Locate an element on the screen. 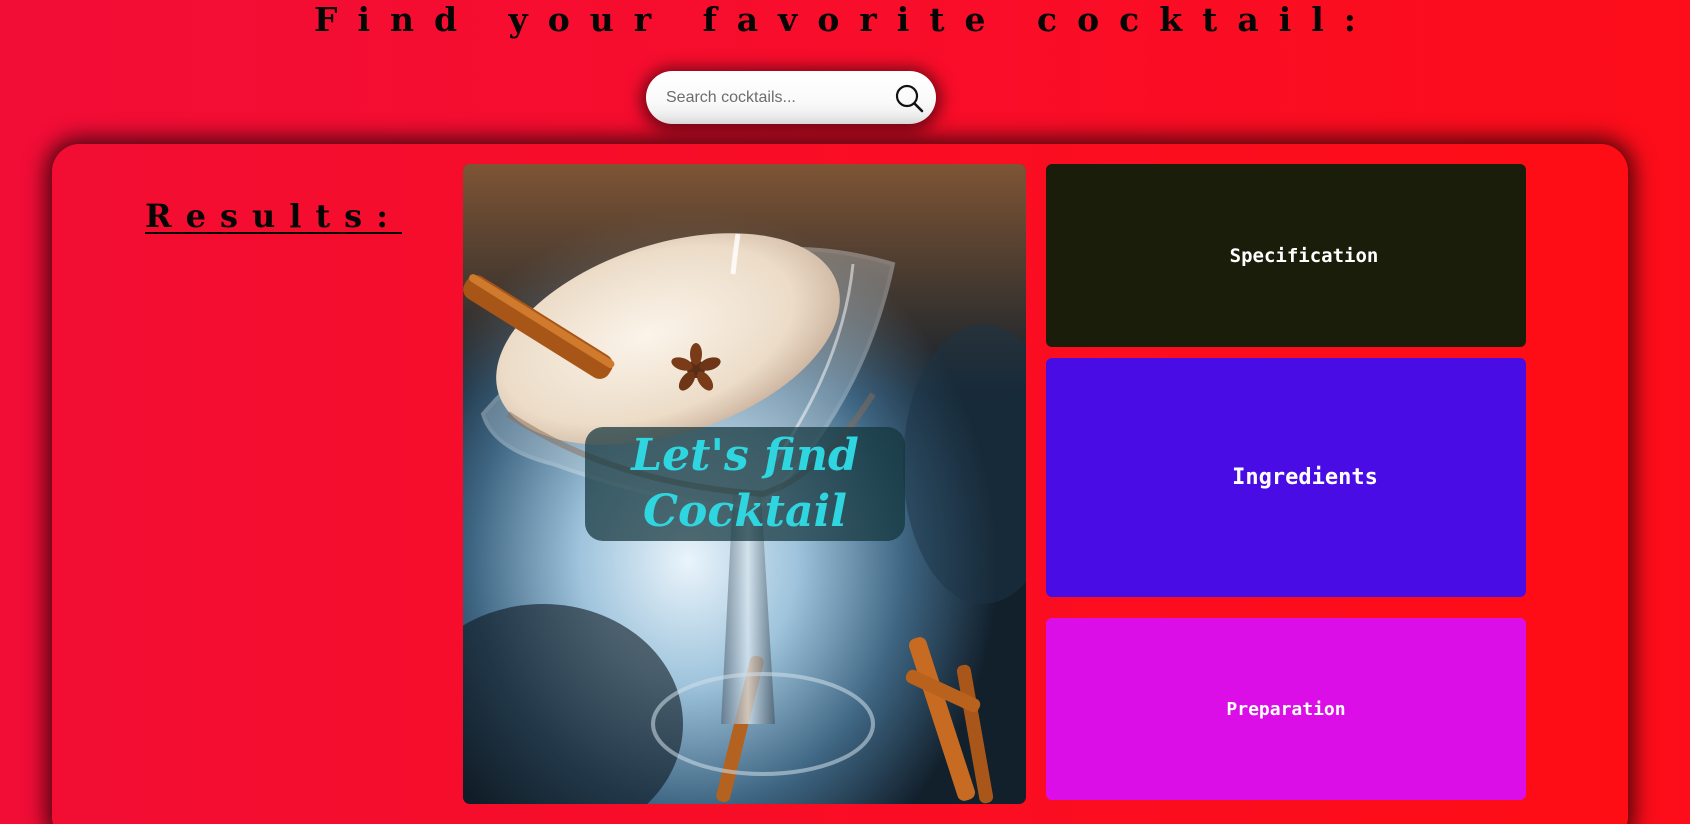  overlay-text: Let's find Cocktail is located at coordinates (745, 483).